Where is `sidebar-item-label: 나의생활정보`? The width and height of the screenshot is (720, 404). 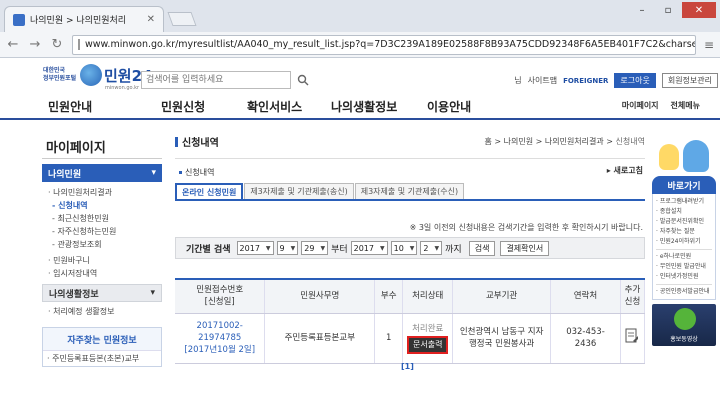
sidebar-item-label: 나의생활정보 is located at coordinates (74, 294).